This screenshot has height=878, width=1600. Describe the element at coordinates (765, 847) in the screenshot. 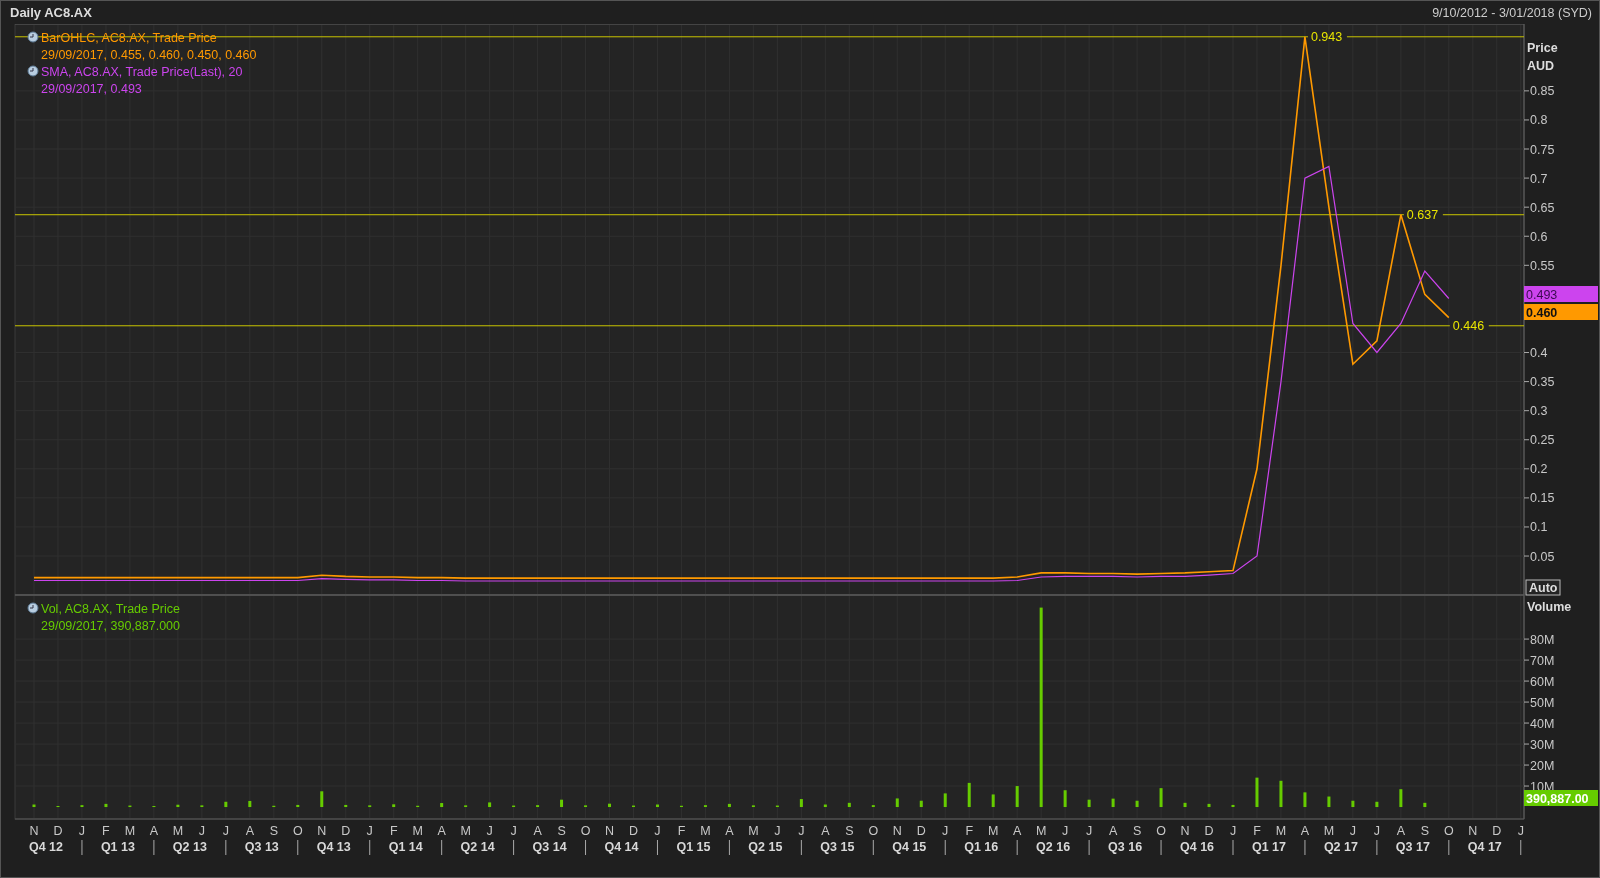

I see `quarter-label: Q2 15` at that location.